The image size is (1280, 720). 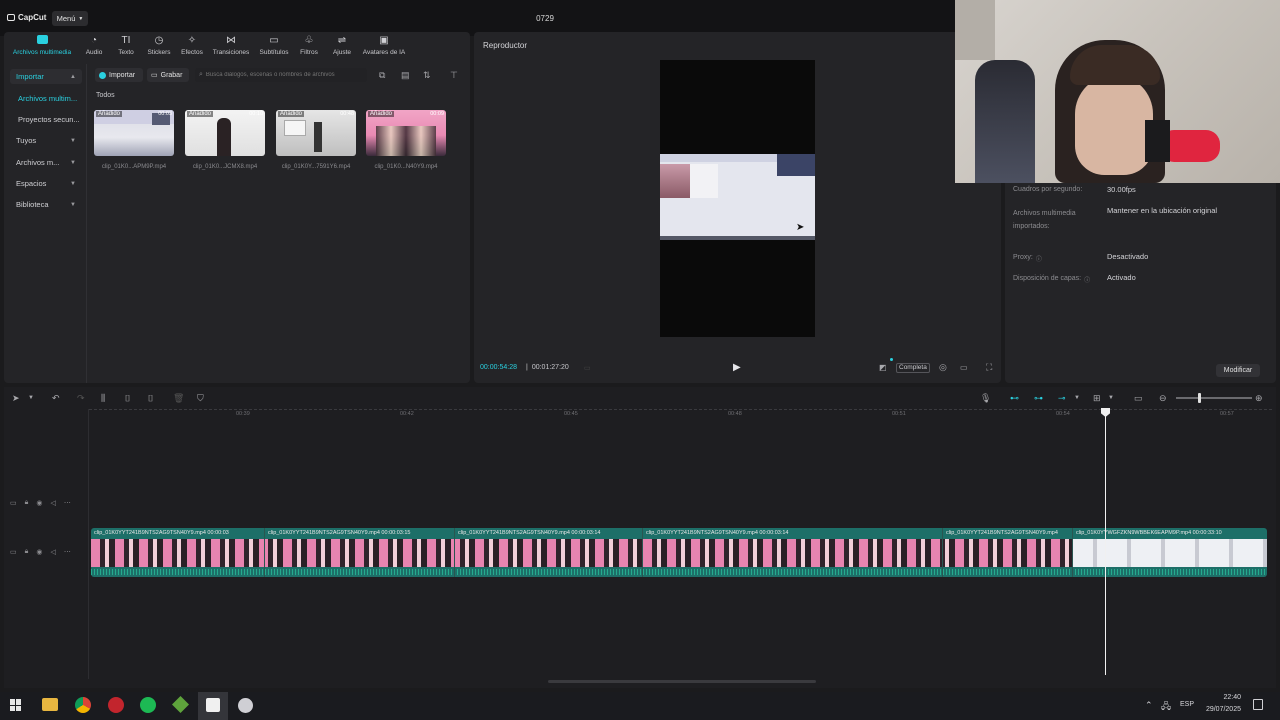 I want to click on obs-icon, so click(x=245, y=705).